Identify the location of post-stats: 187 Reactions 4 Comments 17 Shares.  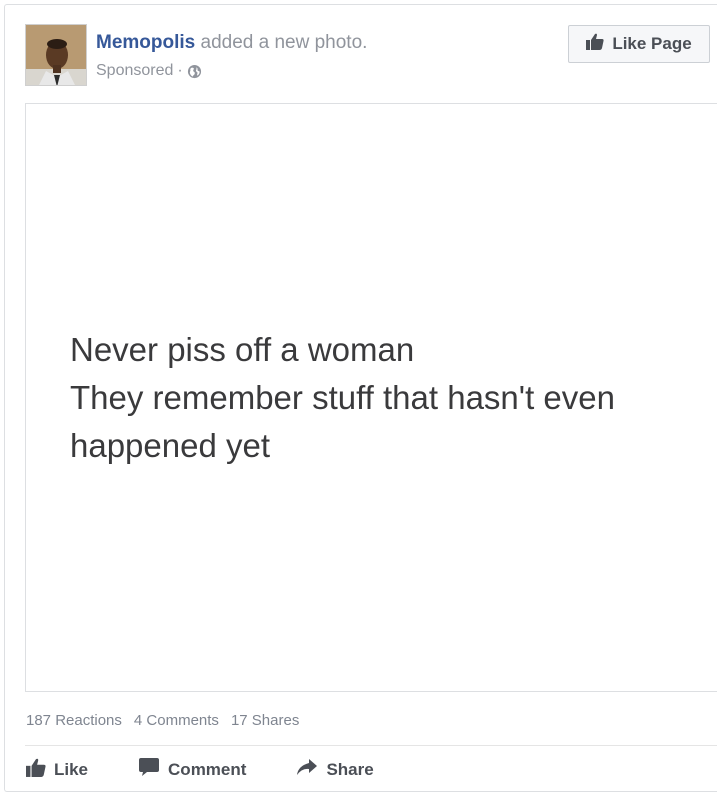
(162, 720).